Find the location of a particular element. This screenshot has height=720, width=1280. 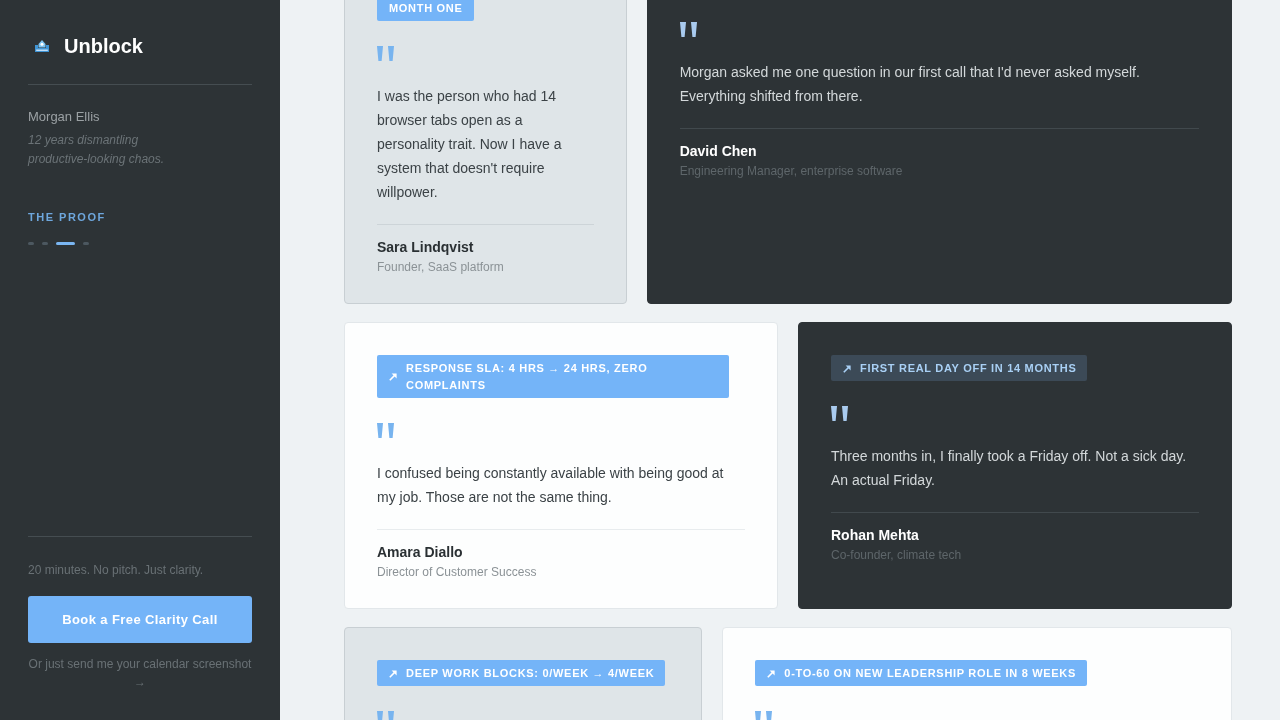

author-tagline: 12 years dismantling productive-looking chaos. is located at coordinates (97, 150).